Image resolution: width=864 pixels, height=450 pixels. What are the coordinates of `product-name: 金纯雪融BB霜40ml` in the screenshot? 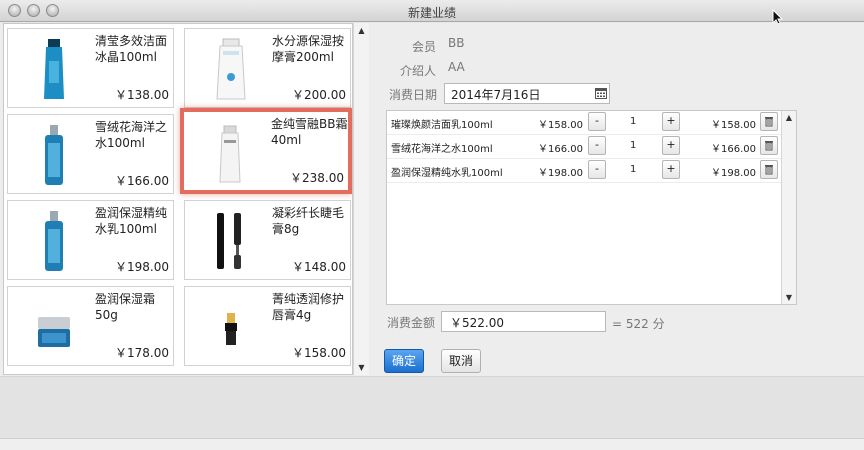 It's located at (309, 132).